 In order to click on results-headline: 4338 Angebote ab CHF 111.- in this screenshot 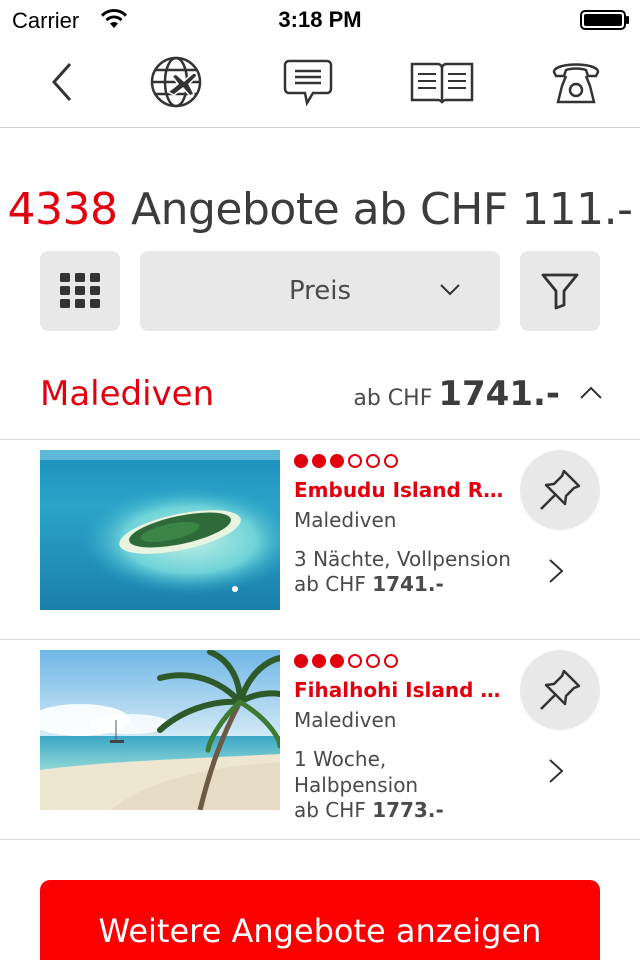, I will do `click(320, 209)`.